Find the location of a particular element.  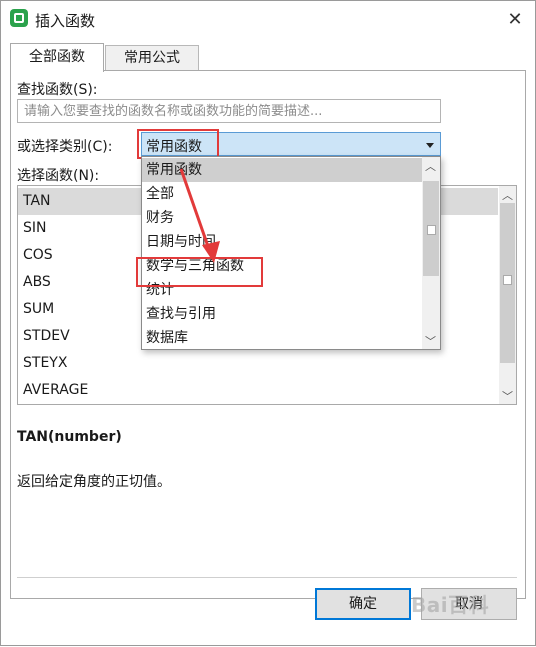

app-icon is located at coordinates (19, 18).